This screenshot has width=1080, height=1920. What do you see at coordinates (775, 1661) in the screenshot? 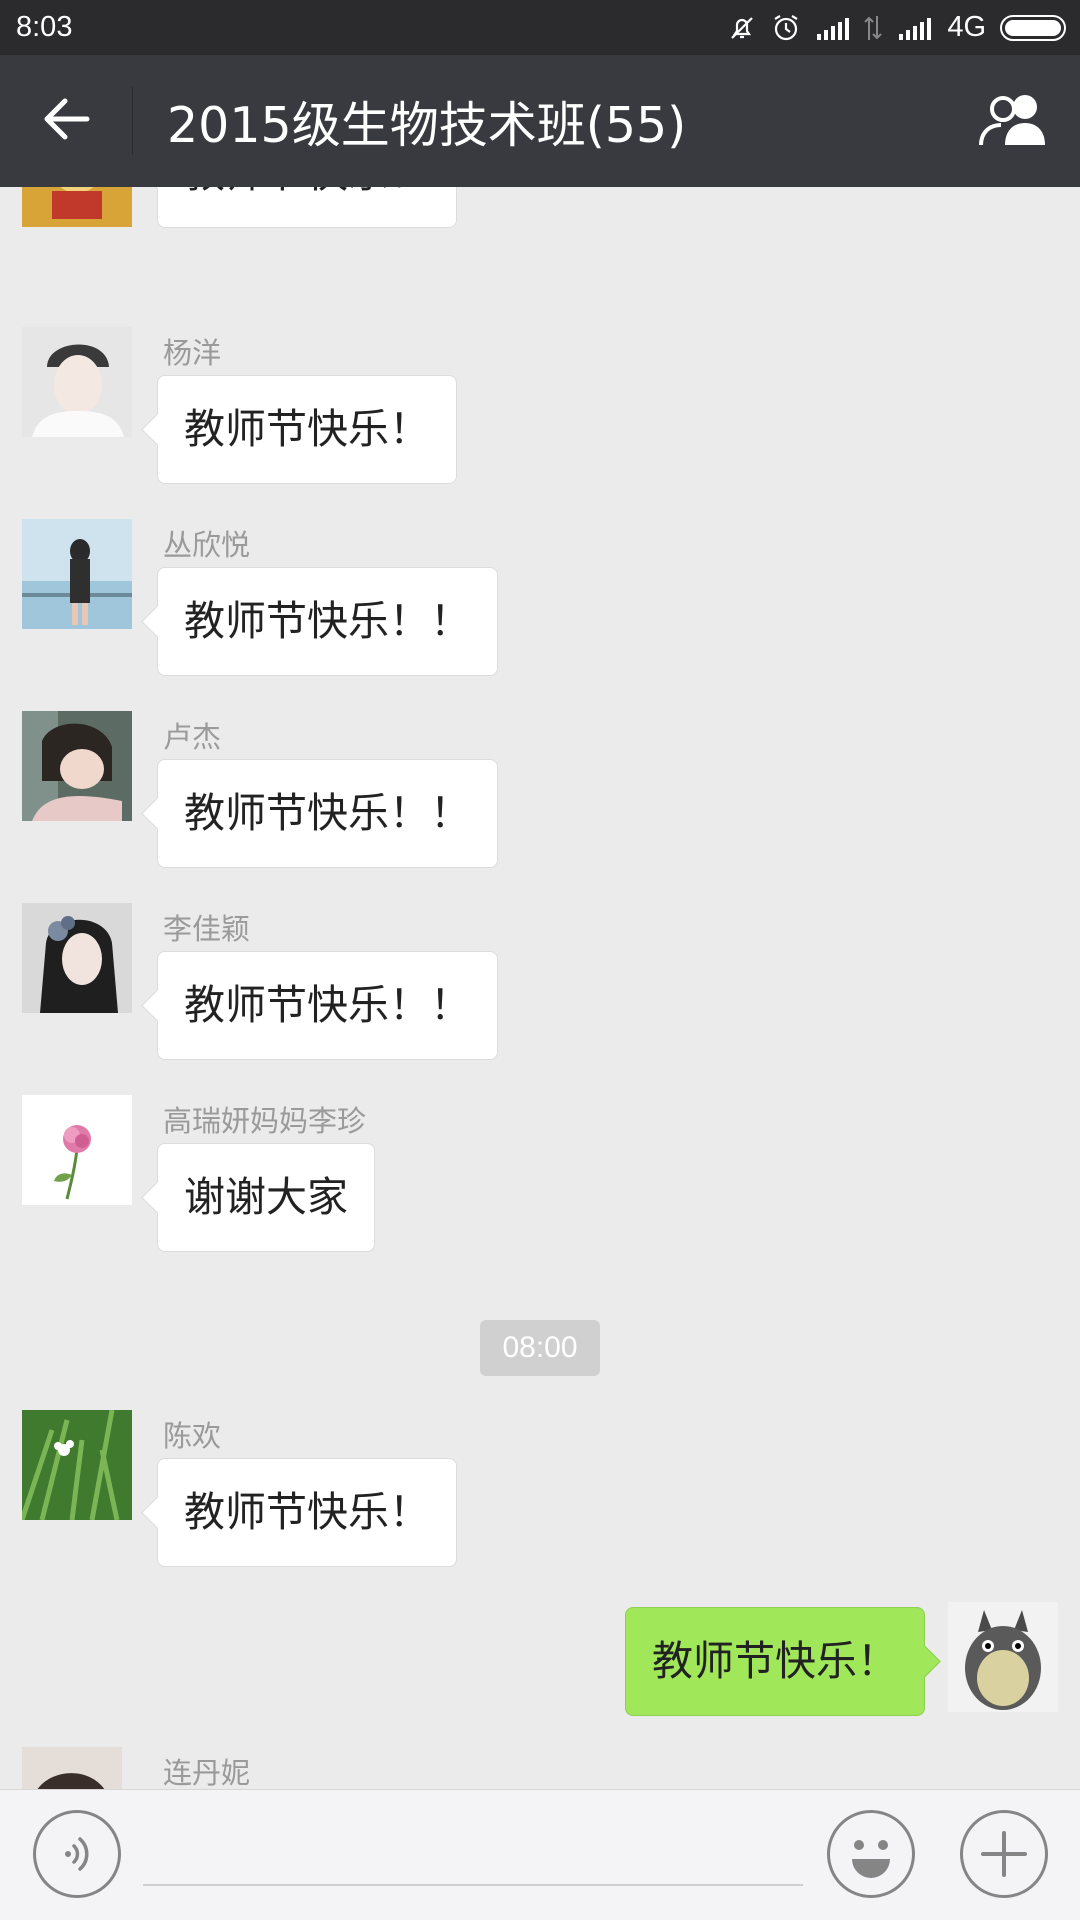
I see `my-message-bubble: 教师节快乐！` at bounding box center [775, 1661].